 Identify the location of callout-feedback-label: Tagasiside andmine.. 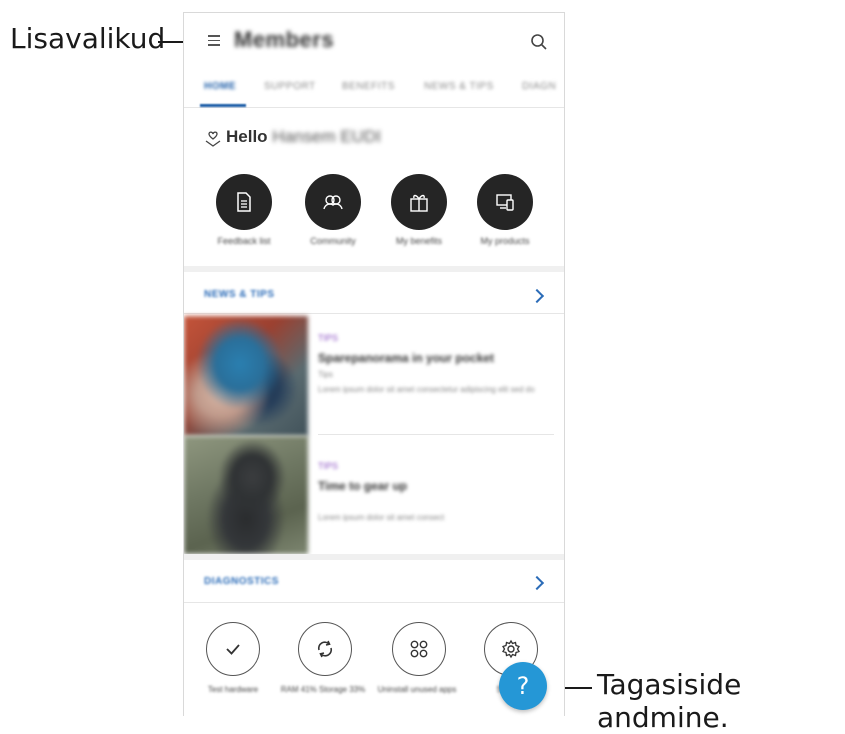
(669, 701).